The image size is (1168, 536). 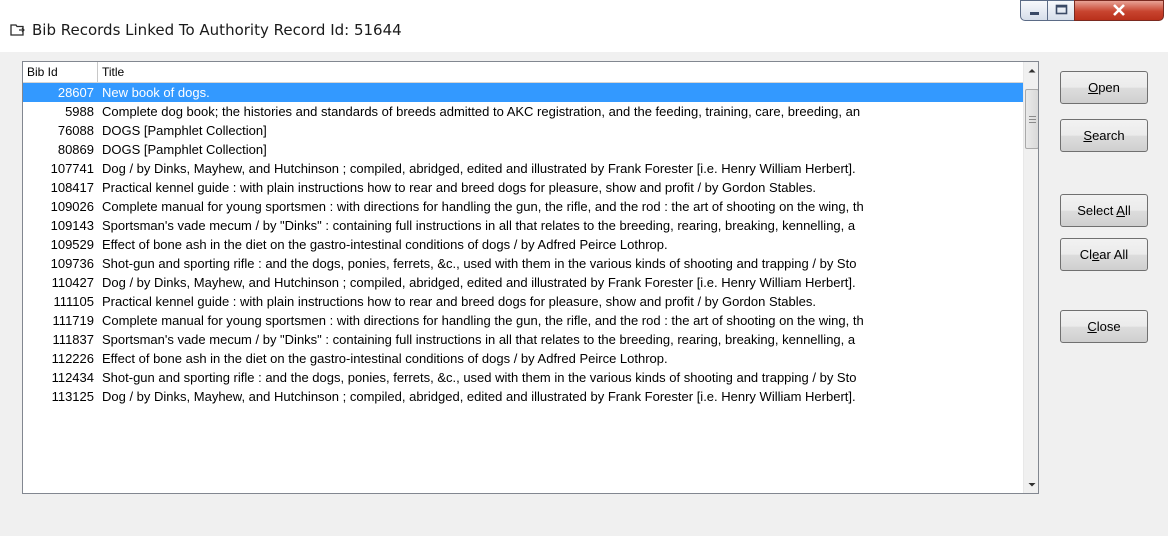 I want to click on accelerator-key: C, so click(x=1092, y=326).